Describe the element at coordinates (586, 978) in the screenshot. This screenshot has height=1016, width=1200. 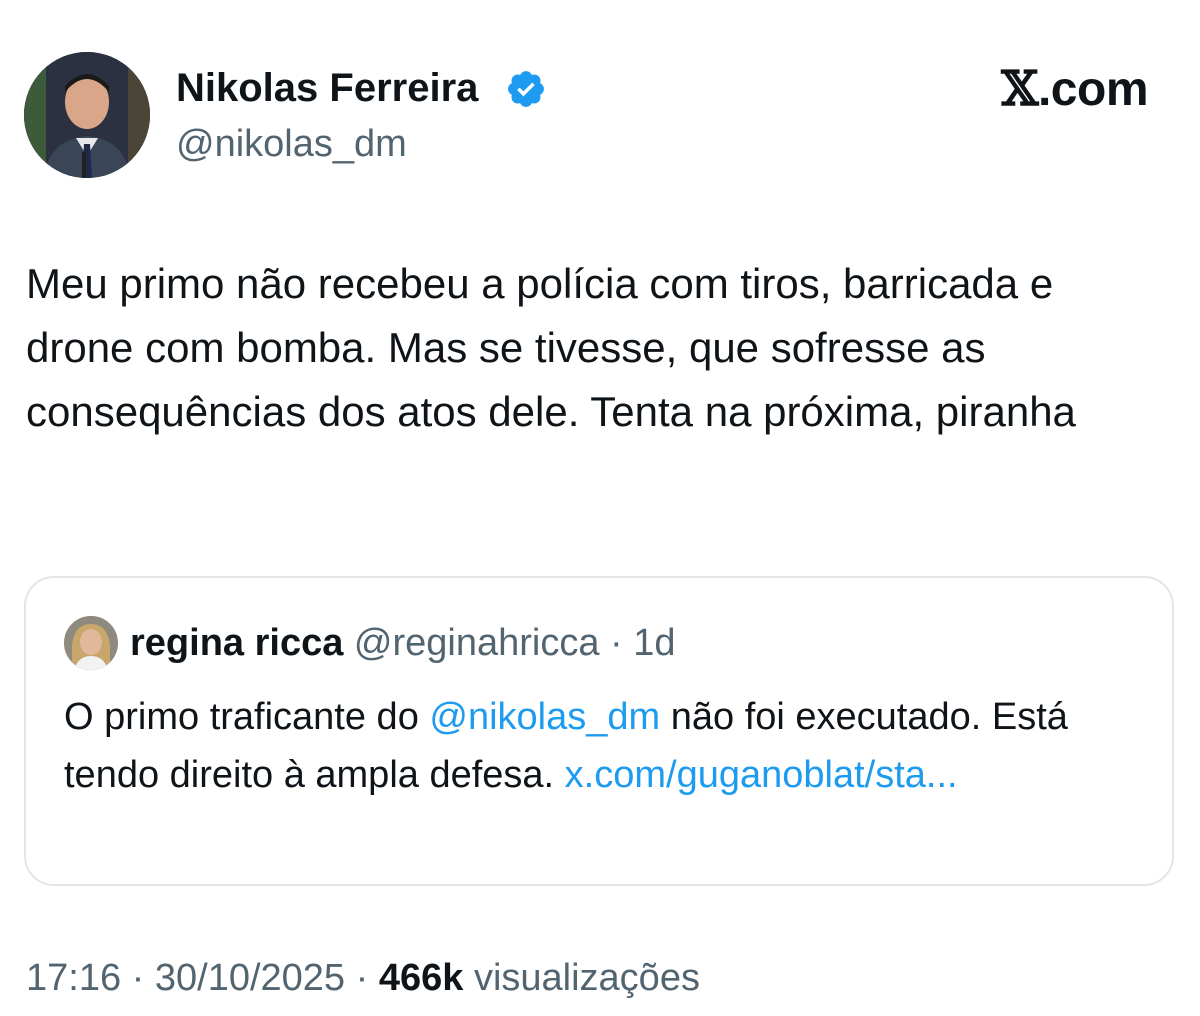
I see `views-label: visualizações` at that location.